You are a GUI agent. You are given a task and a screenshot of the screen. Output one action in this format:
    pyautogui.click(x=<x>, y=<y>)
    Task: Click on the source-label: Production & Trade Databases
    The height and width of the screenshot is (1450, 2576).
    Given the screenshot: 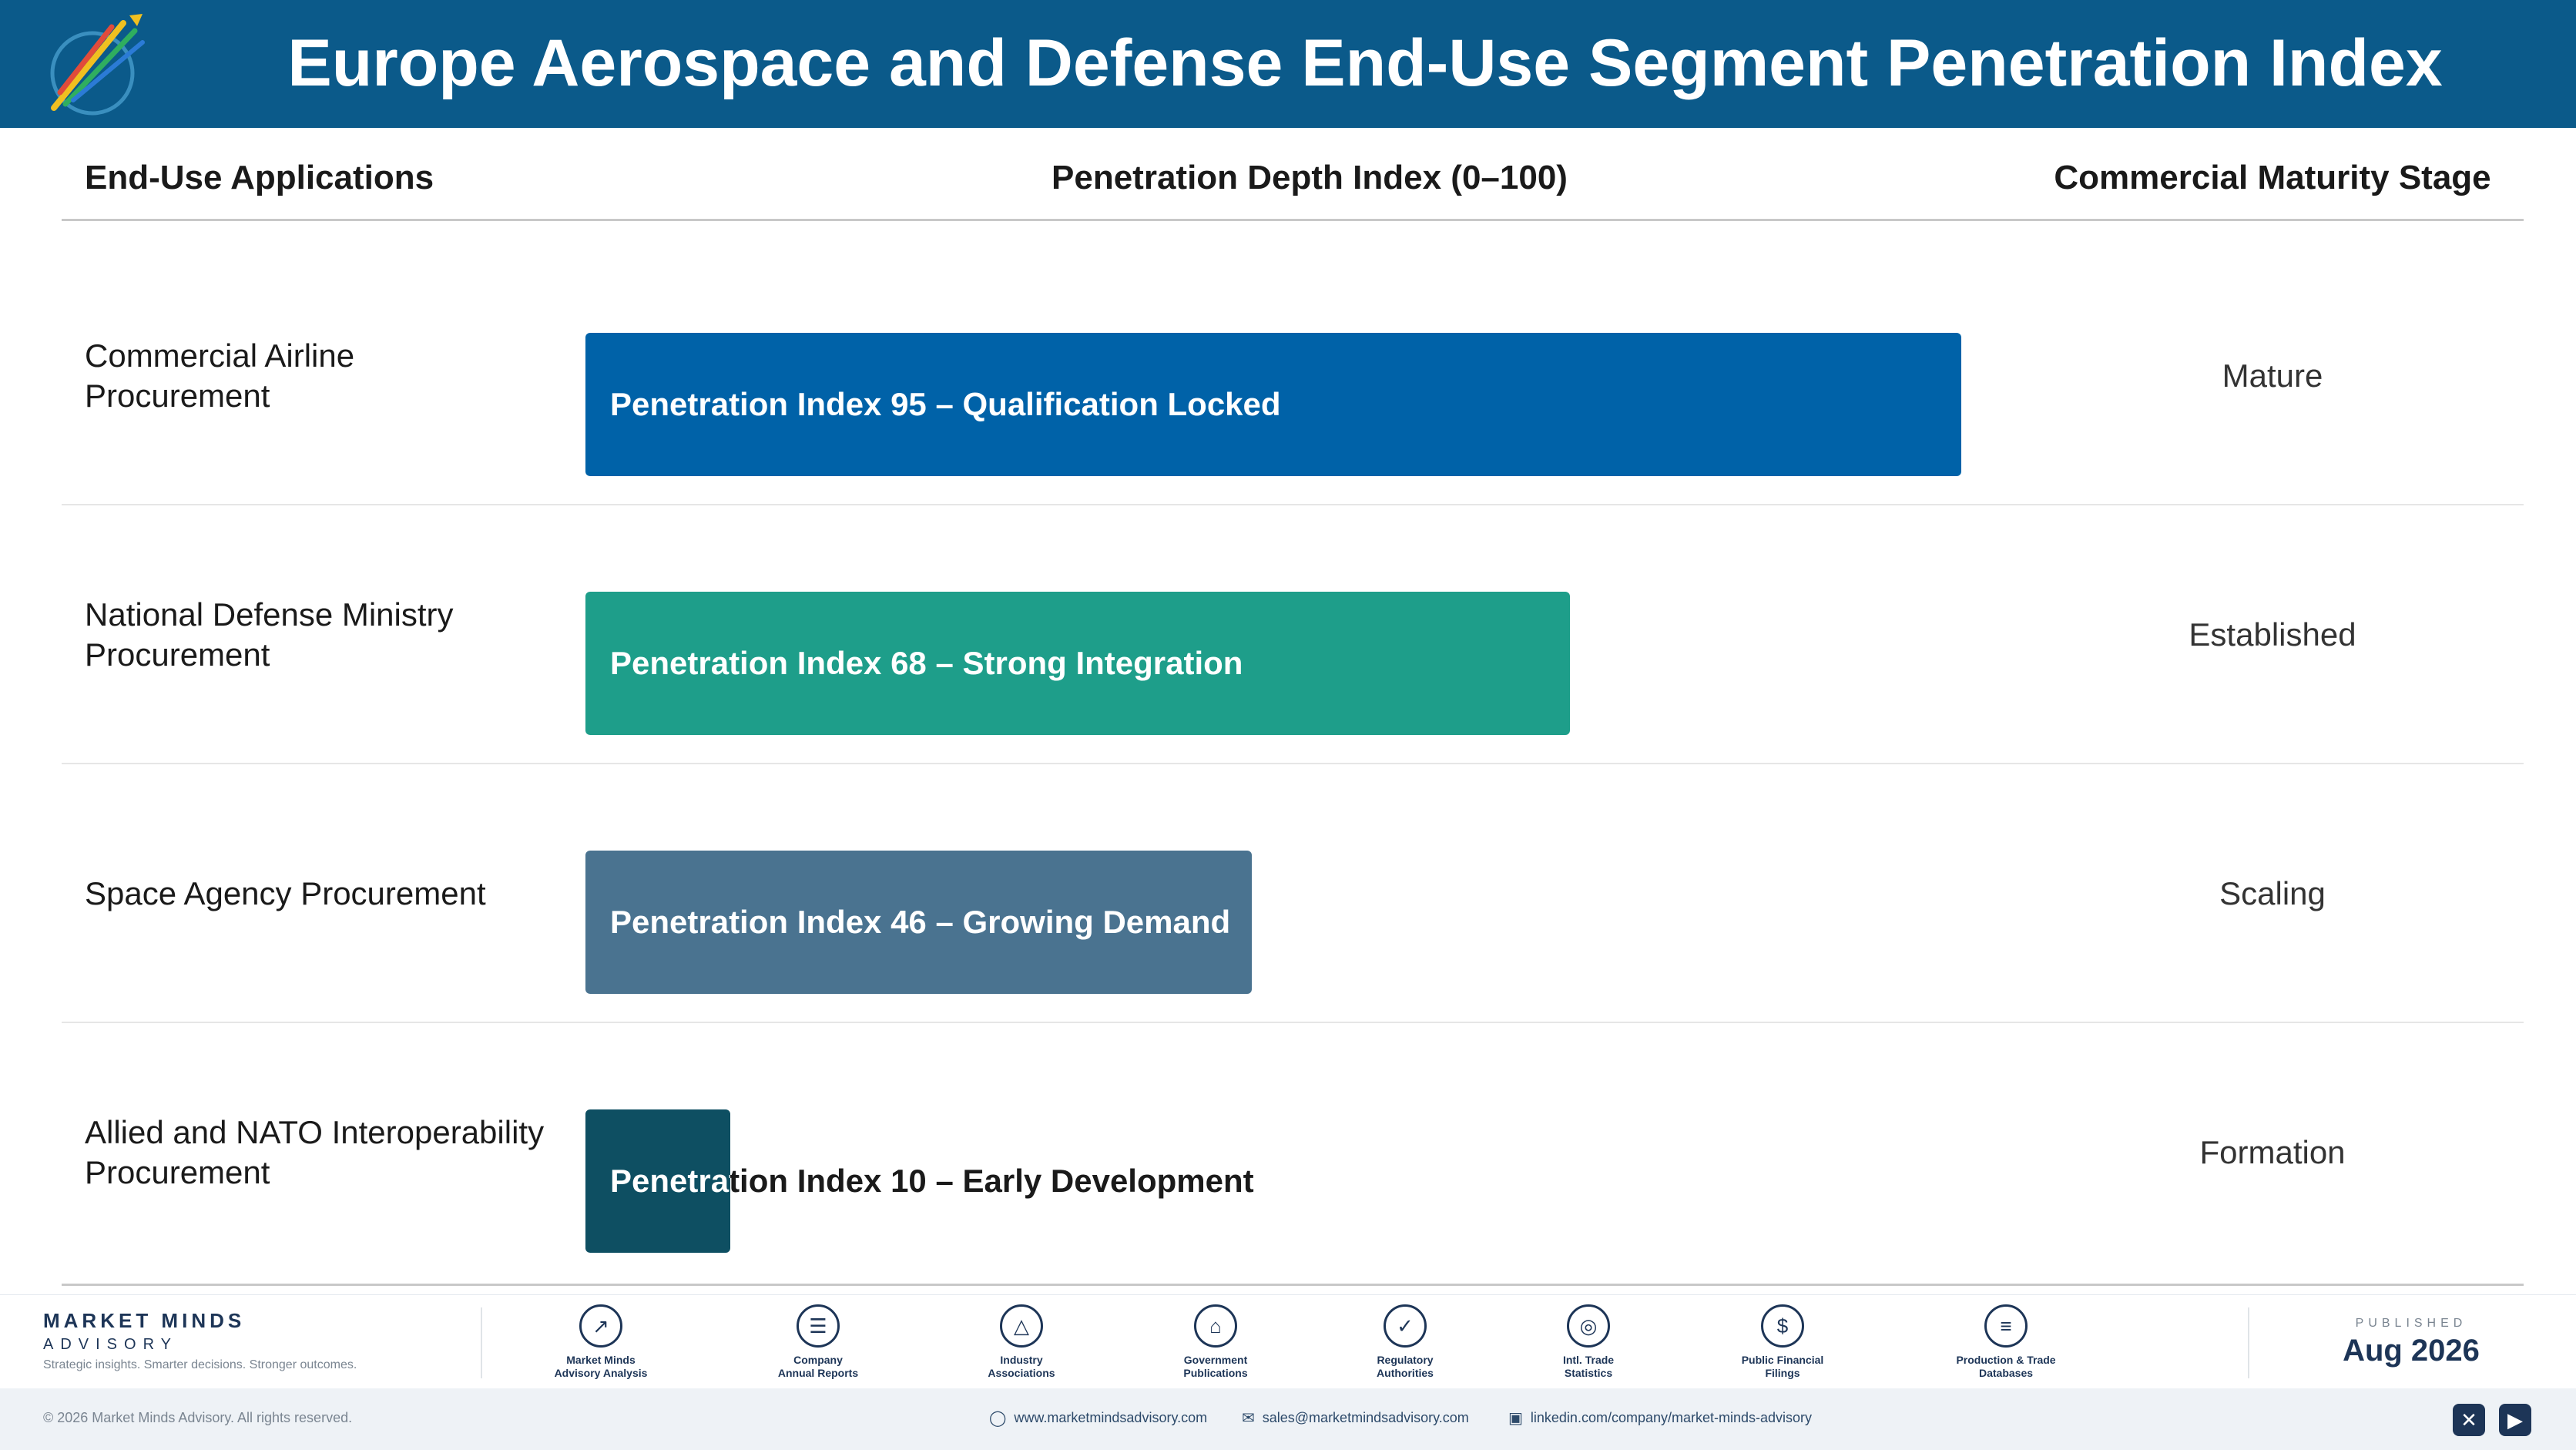 What is the action you would take?
    pyautogui.click(x=2006, y=1366)
    